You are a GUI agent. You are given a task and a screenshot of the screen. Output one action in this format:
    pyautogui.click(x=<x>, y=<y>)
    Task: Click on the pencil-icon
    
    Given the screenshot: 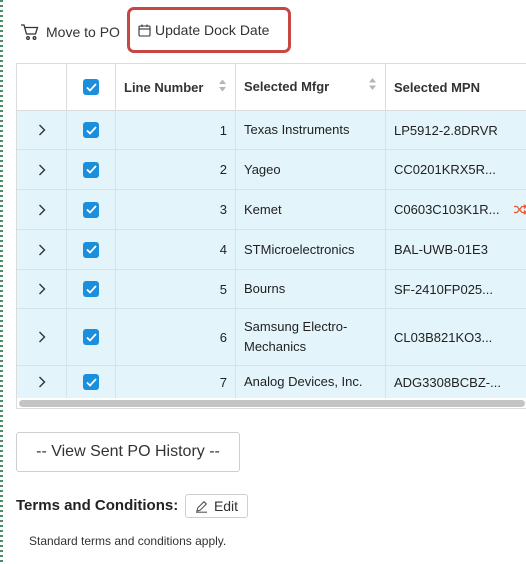 What is the action you would take?
    pyautogui.click(x=201, y=506)
    